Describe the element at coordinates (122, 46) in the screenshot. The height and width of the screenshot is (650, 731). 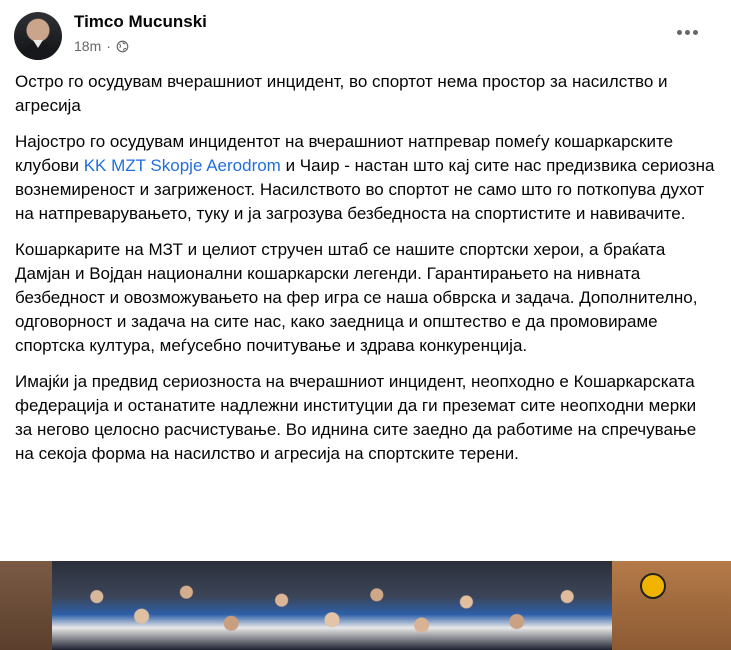
I see `globe-icon` at that location.